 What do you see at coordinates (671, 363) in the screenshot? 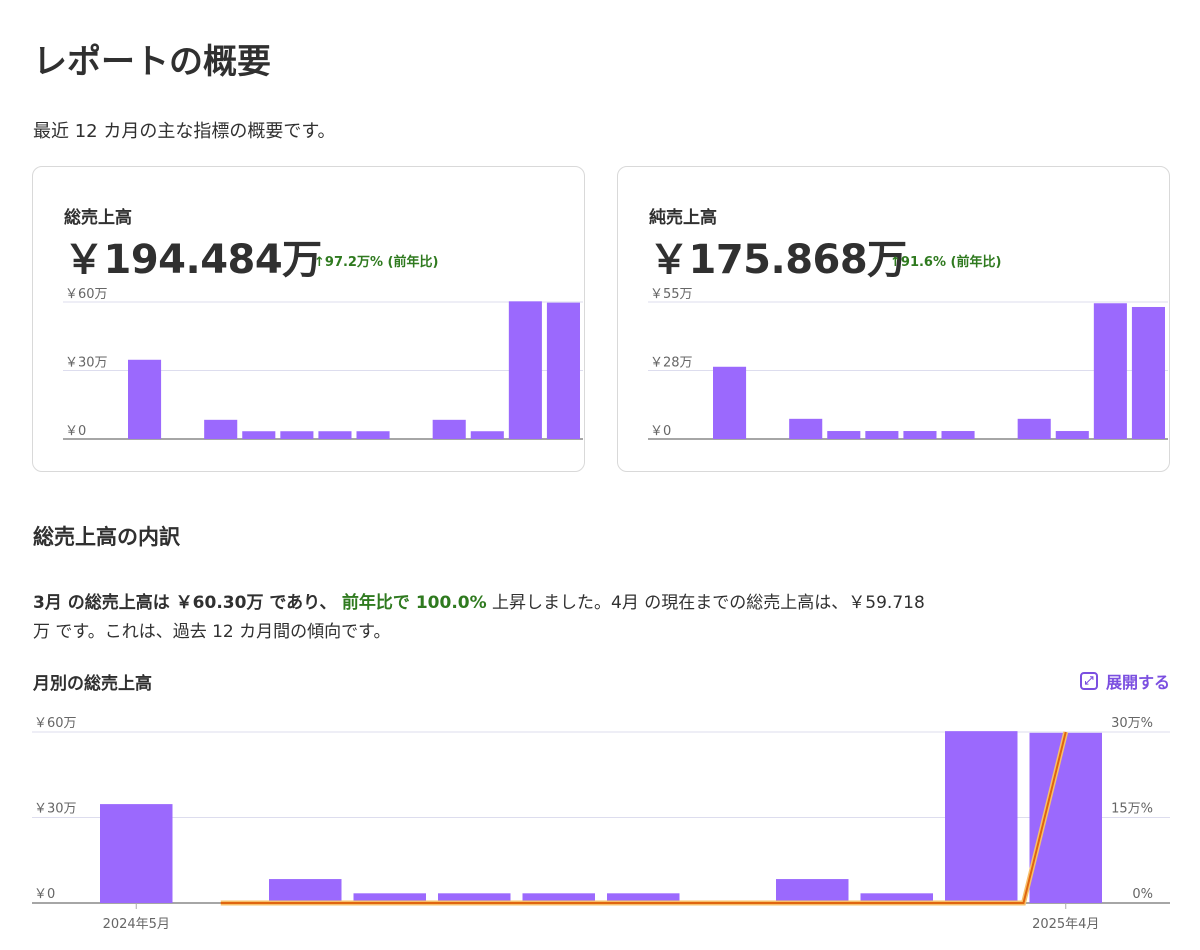
I see `y-tick-label: ￥28万` at bounding box center [671, 363].